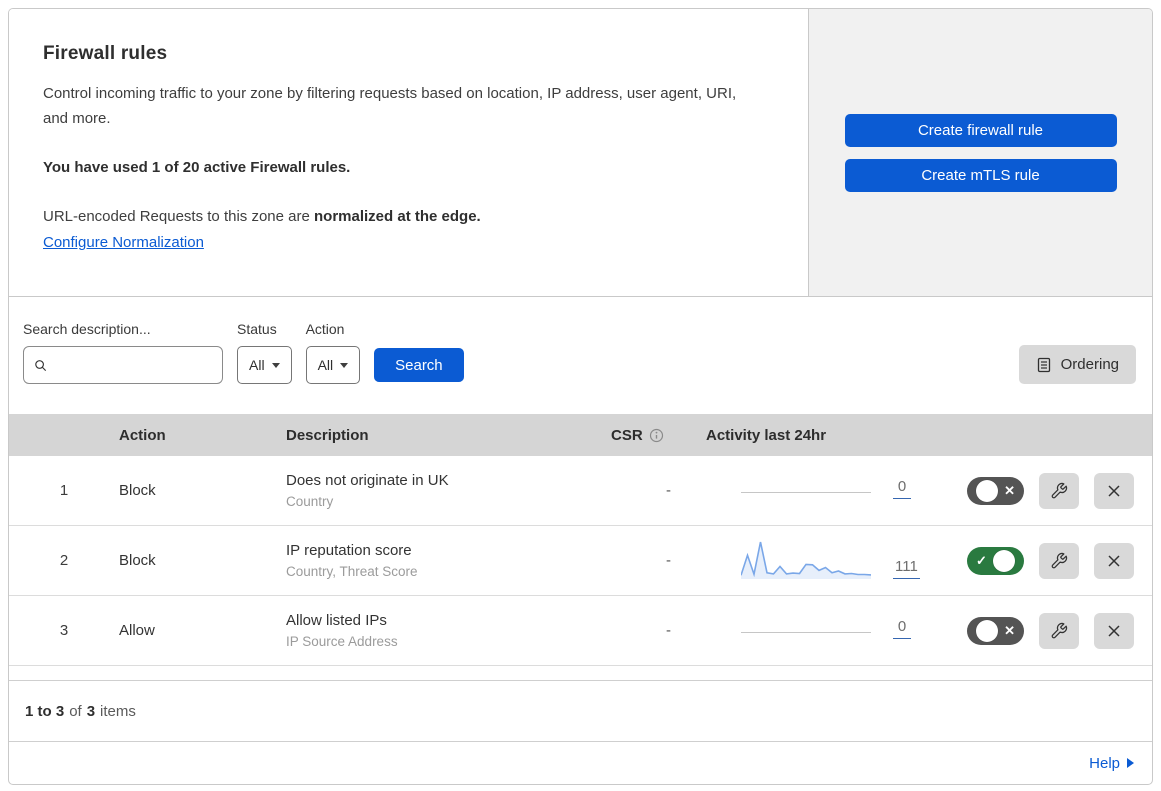 The image size is (1161, 791). I want to click on rule-fields: Country, Threat Score, so click(352, 571).